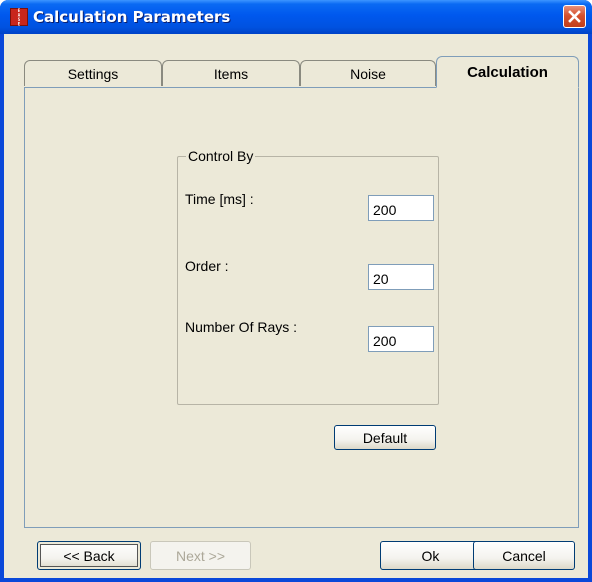  I want to click on app-logo-text: EASE, so click(19, 17).